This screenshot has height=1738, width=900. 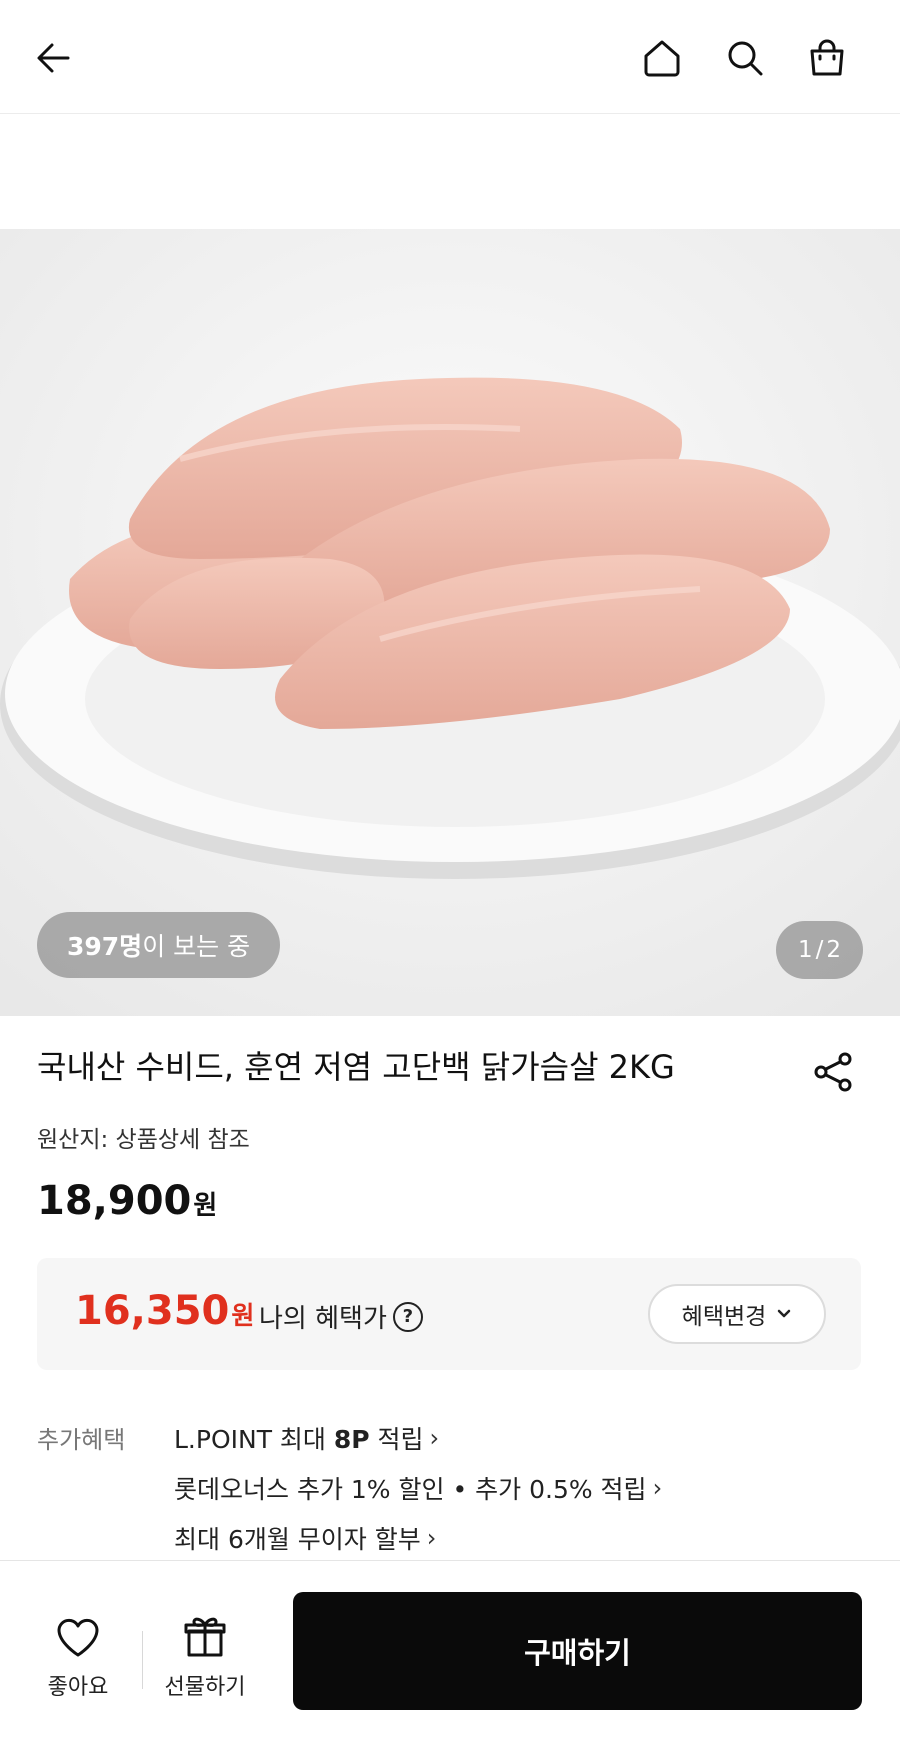 I want to click on gift-label: 선물하기, so click(x=205, y=1687).